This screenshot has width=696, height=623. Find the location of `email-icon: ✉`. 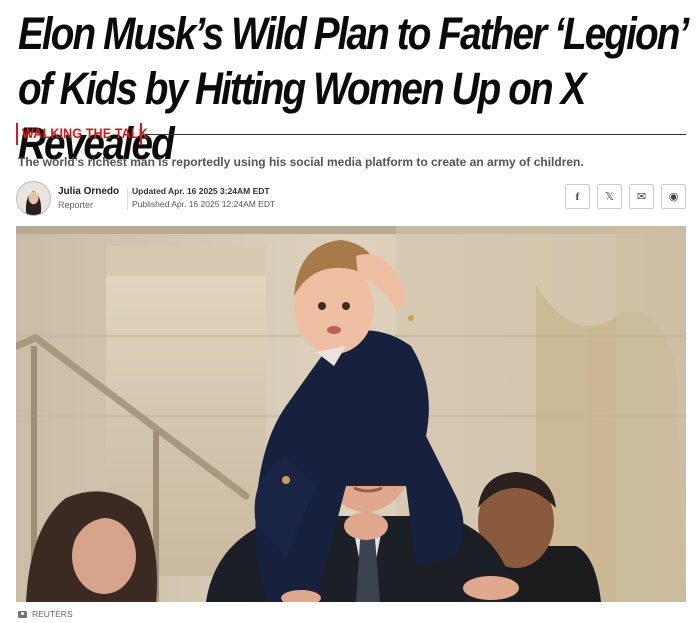

email-icon: ✉ is located at coordinates (641, 197).